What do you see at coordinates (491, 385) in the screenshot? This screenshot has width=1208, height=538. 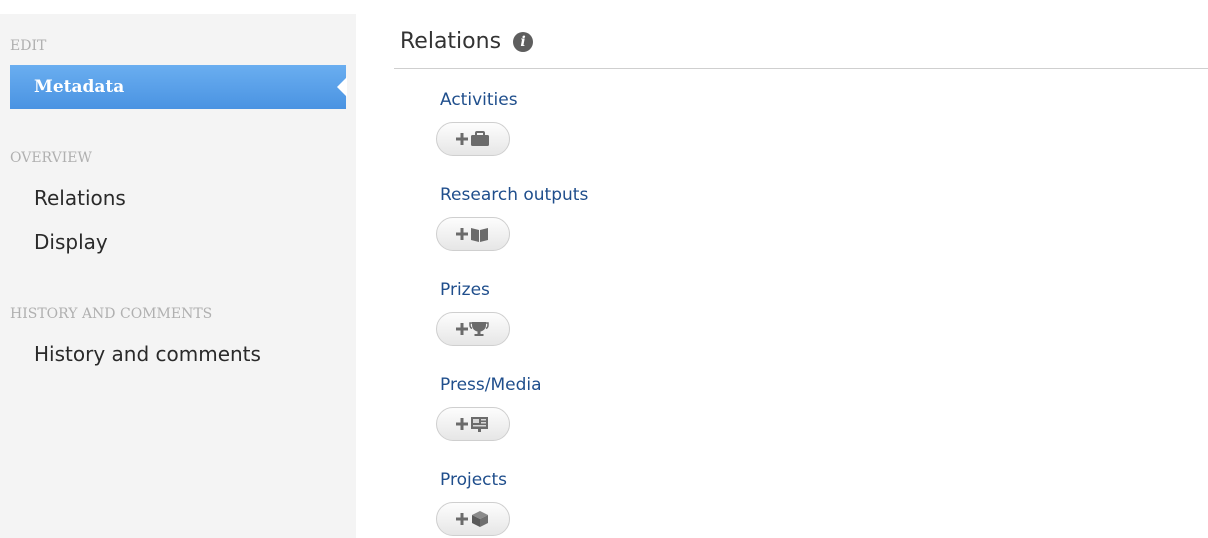 I see `relation-label-press-media: Press/Media` at bounding box center [491, 385].